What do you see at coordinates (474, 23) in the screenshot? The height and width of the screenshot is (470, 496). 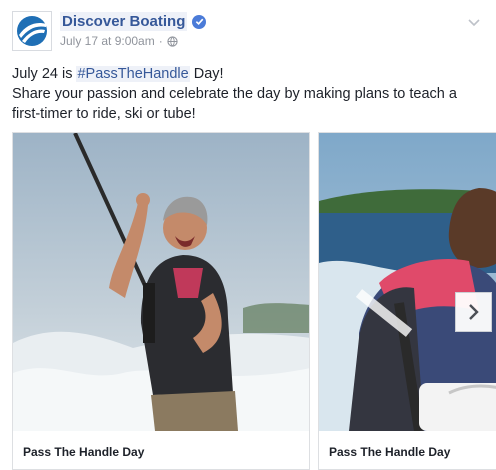 I see `post-options-chevron-down-icon` at bounding box center [474, 23].